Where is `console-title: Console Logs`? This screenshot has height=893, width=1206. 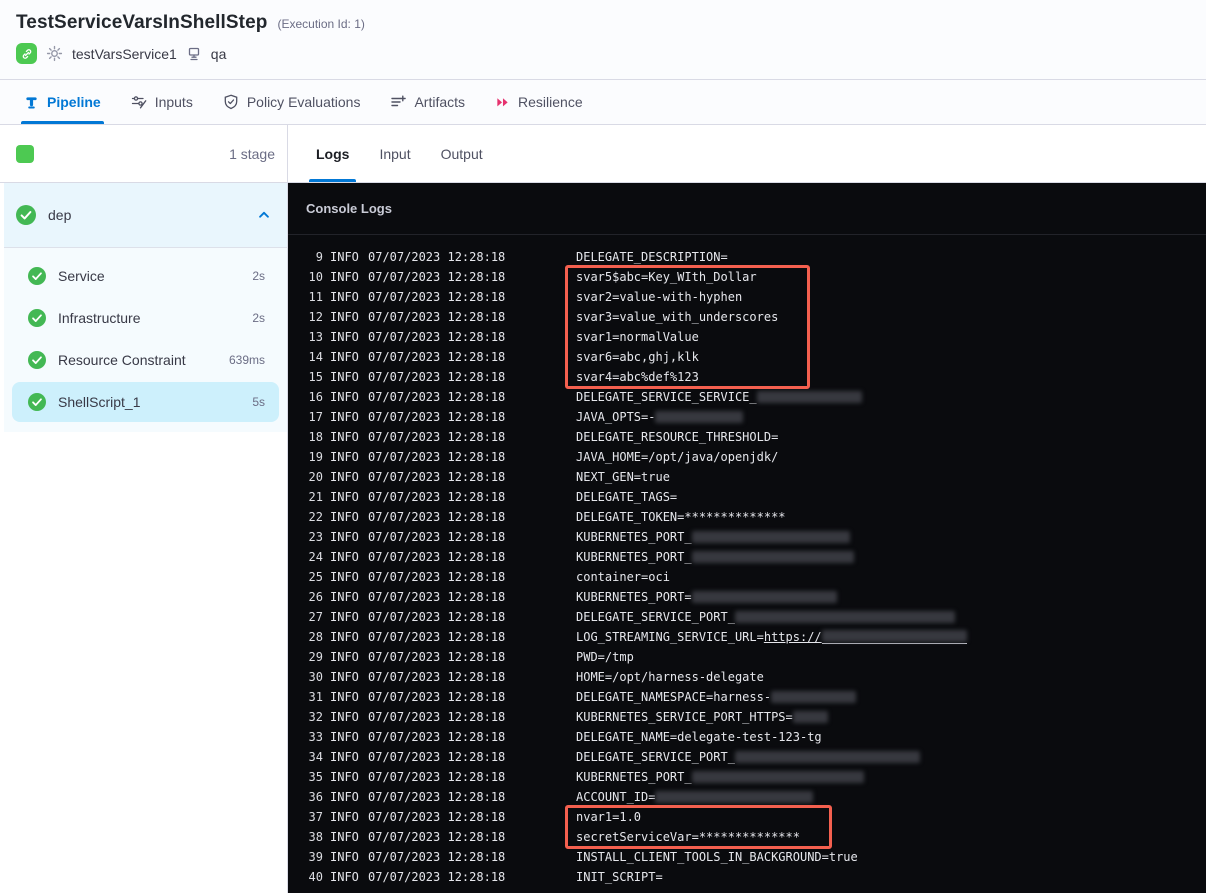 console-title: Console Logs is located at coordinates (349, 208).